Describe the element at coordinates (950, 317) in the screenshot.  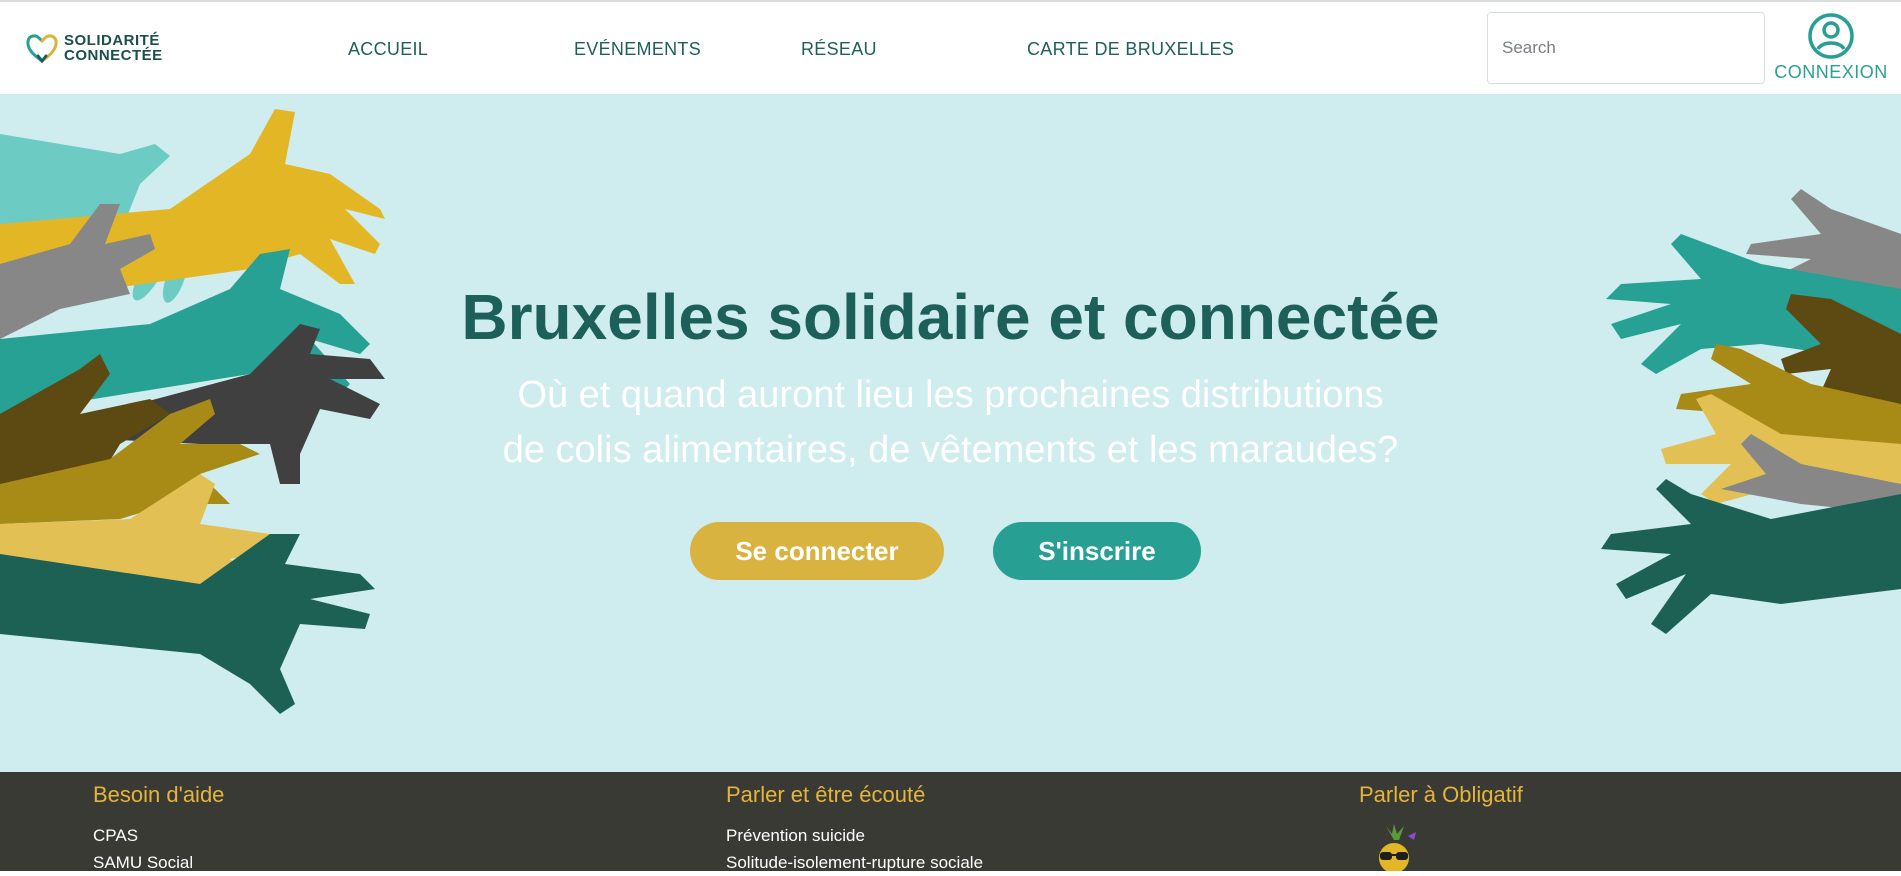
I see `hero-title: Bruxelles solidaire et connectée` at that location.